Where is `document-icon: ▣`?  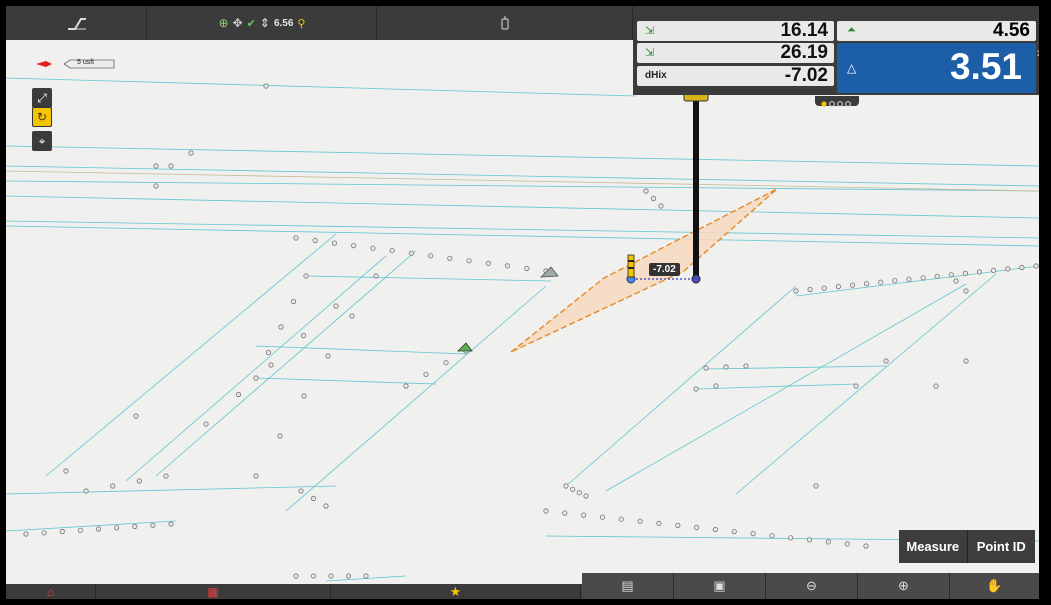 document-icon: ▣ is located at coordinates (719, 585).